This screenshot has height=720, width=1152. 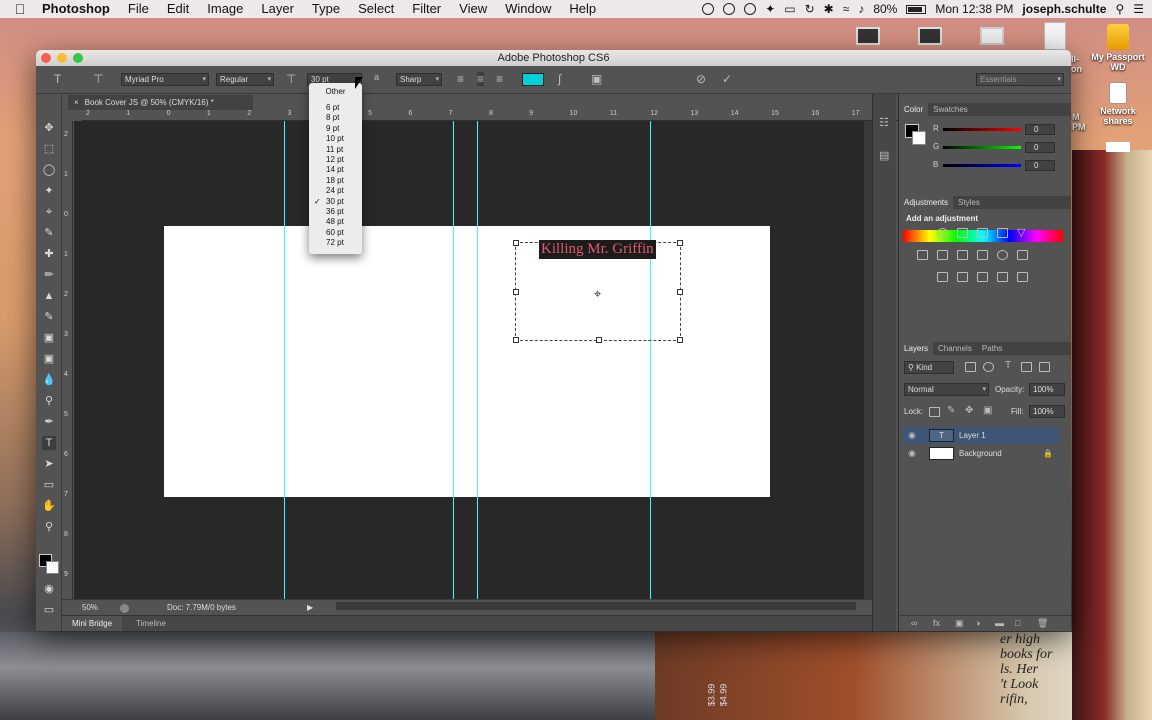 I want to click on link-layers-icon: ∞, so click(x=914, y=623).